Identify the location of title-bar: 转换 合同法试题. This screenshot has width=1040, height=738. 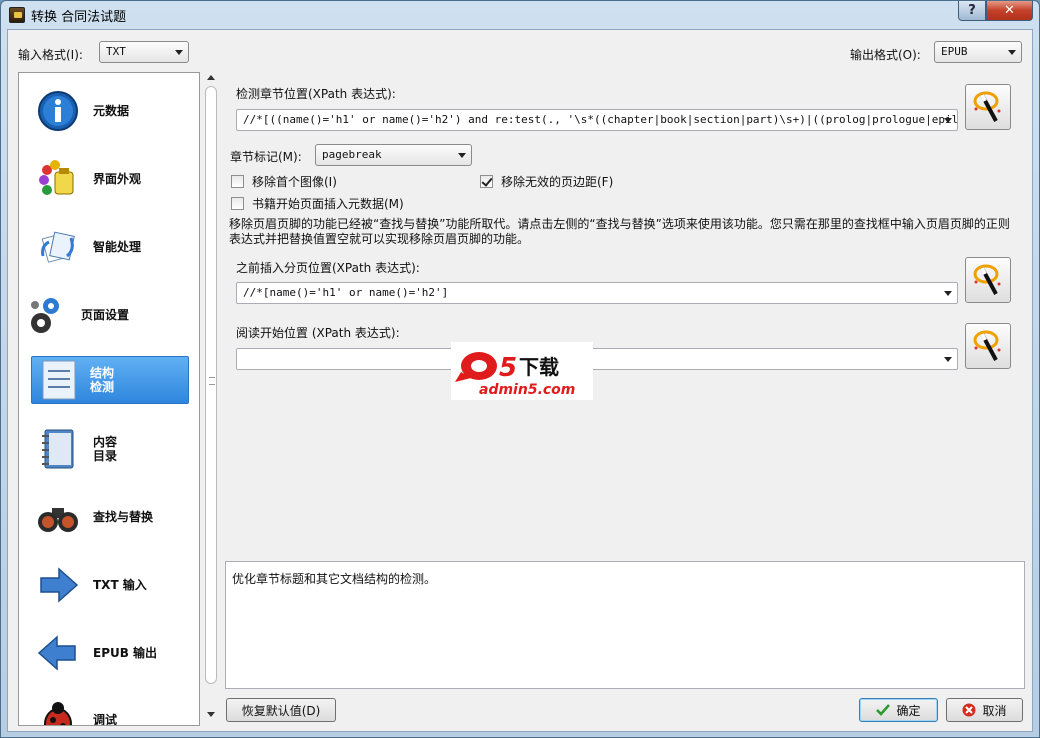
(520, 15).